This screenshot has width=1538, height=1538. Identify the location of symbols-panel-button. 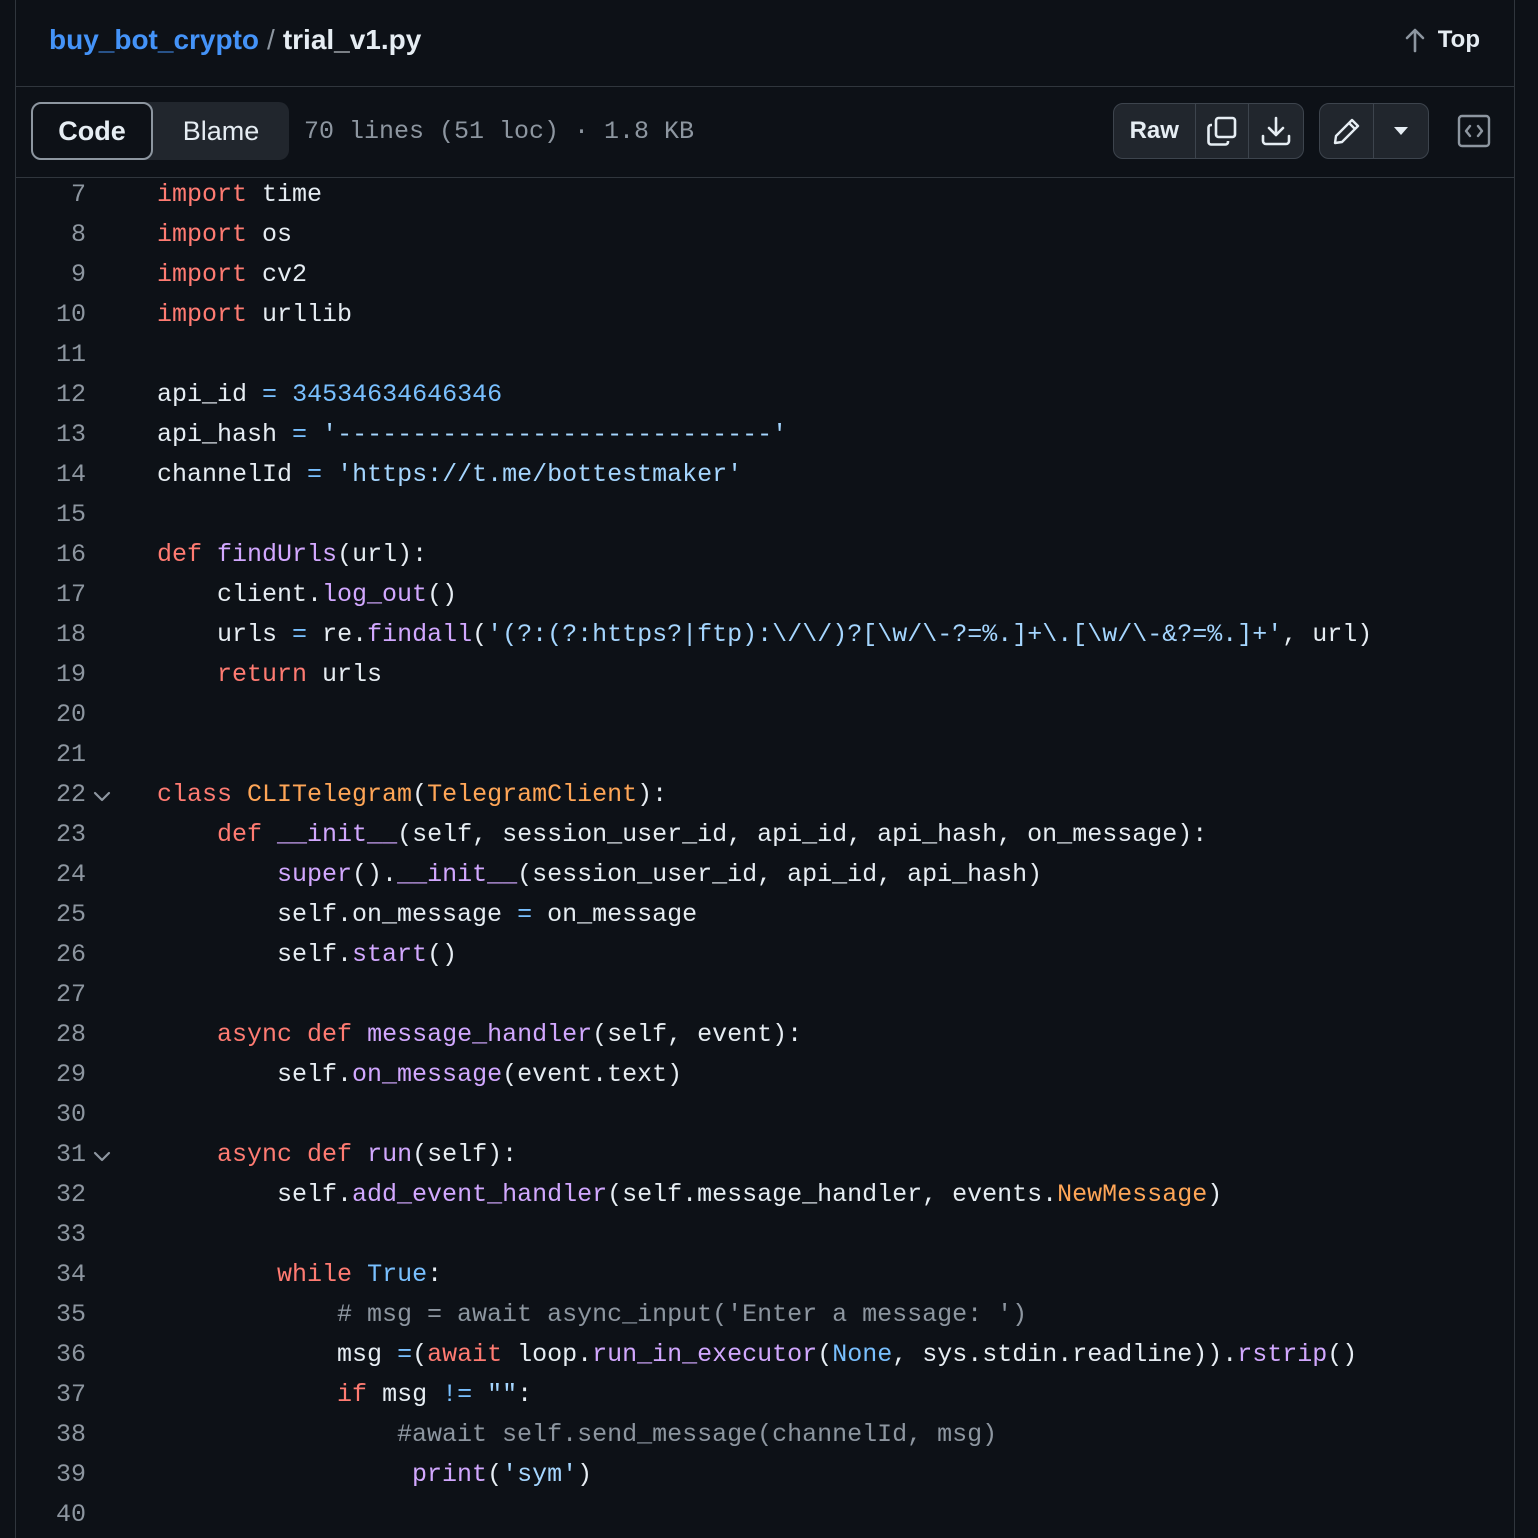
(1474, 131).